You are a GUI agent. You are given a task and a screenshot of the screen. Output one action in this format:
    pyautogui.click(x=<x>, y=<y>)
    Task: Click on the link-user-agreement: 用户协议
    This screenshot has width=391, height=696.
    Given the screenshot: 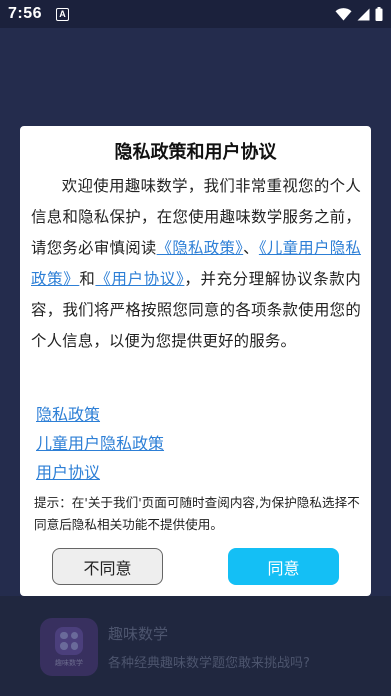 What is the action you would take?
    pyautogui.click(x=100, y=472)
    